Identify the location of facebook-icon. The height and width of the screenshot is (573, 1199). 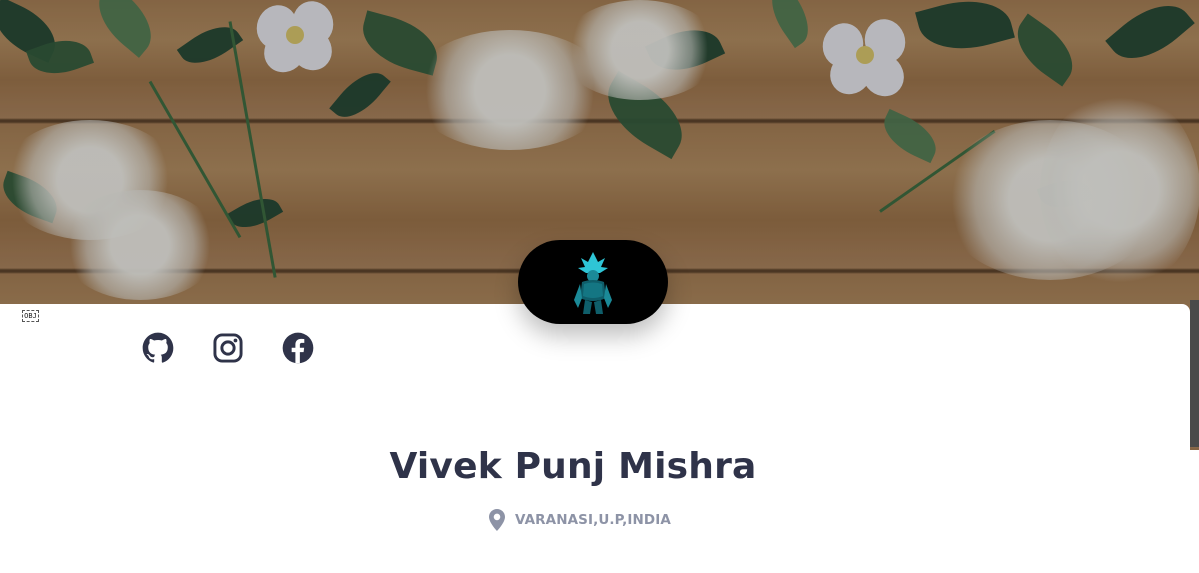
(298, 348).